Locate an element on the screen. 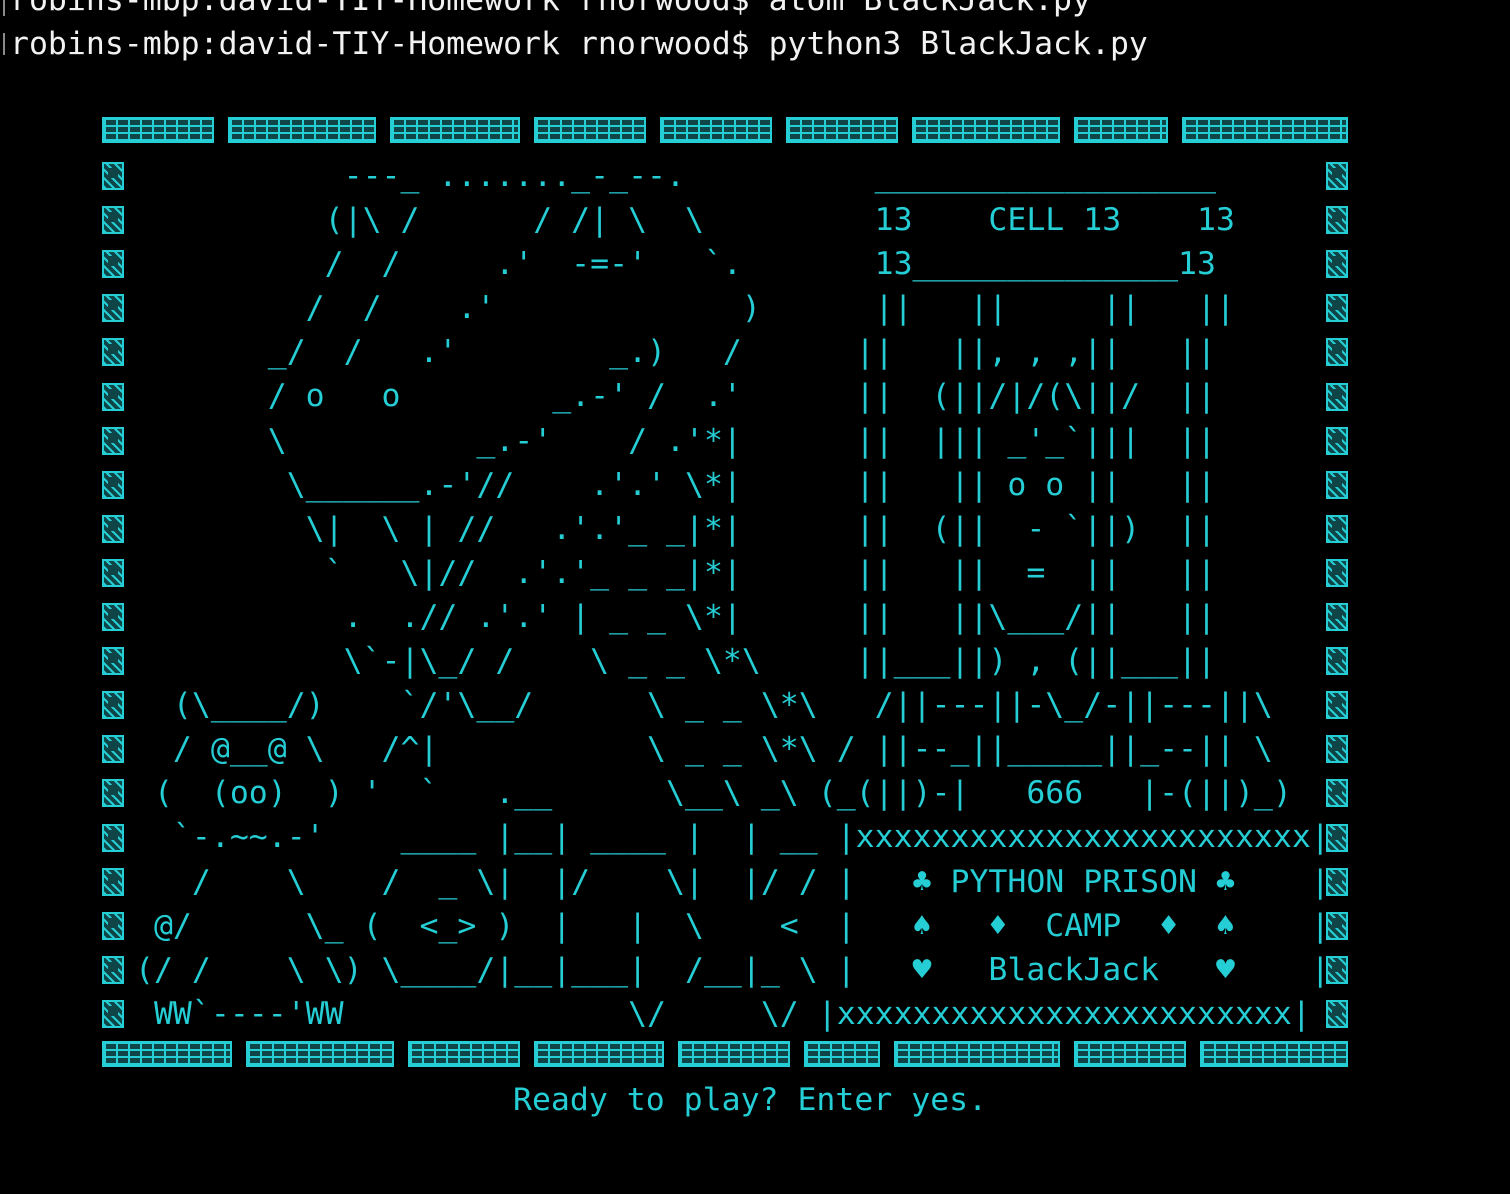  card-border-top is located at coordinates (725, 130).